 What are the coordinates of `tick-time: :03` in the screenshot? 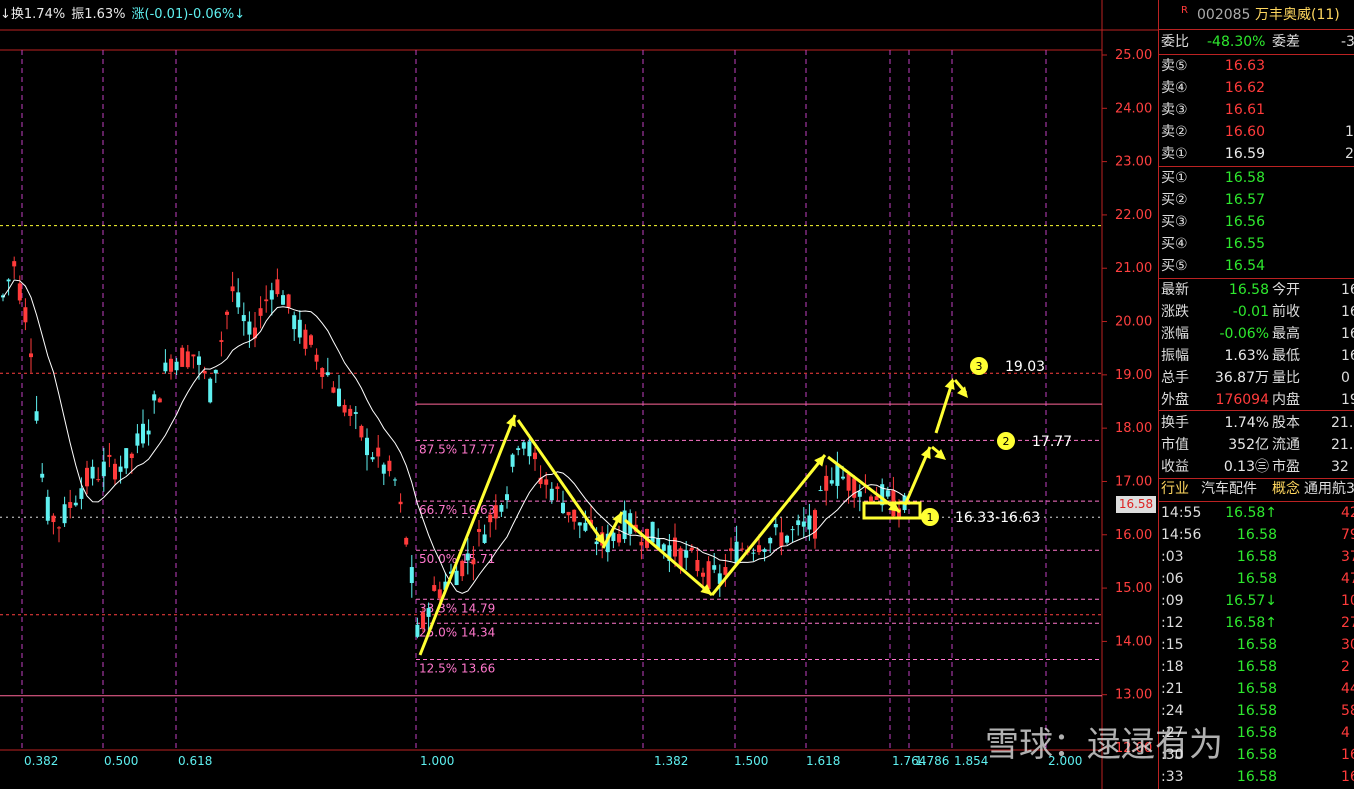 It's located at (1172, 557).